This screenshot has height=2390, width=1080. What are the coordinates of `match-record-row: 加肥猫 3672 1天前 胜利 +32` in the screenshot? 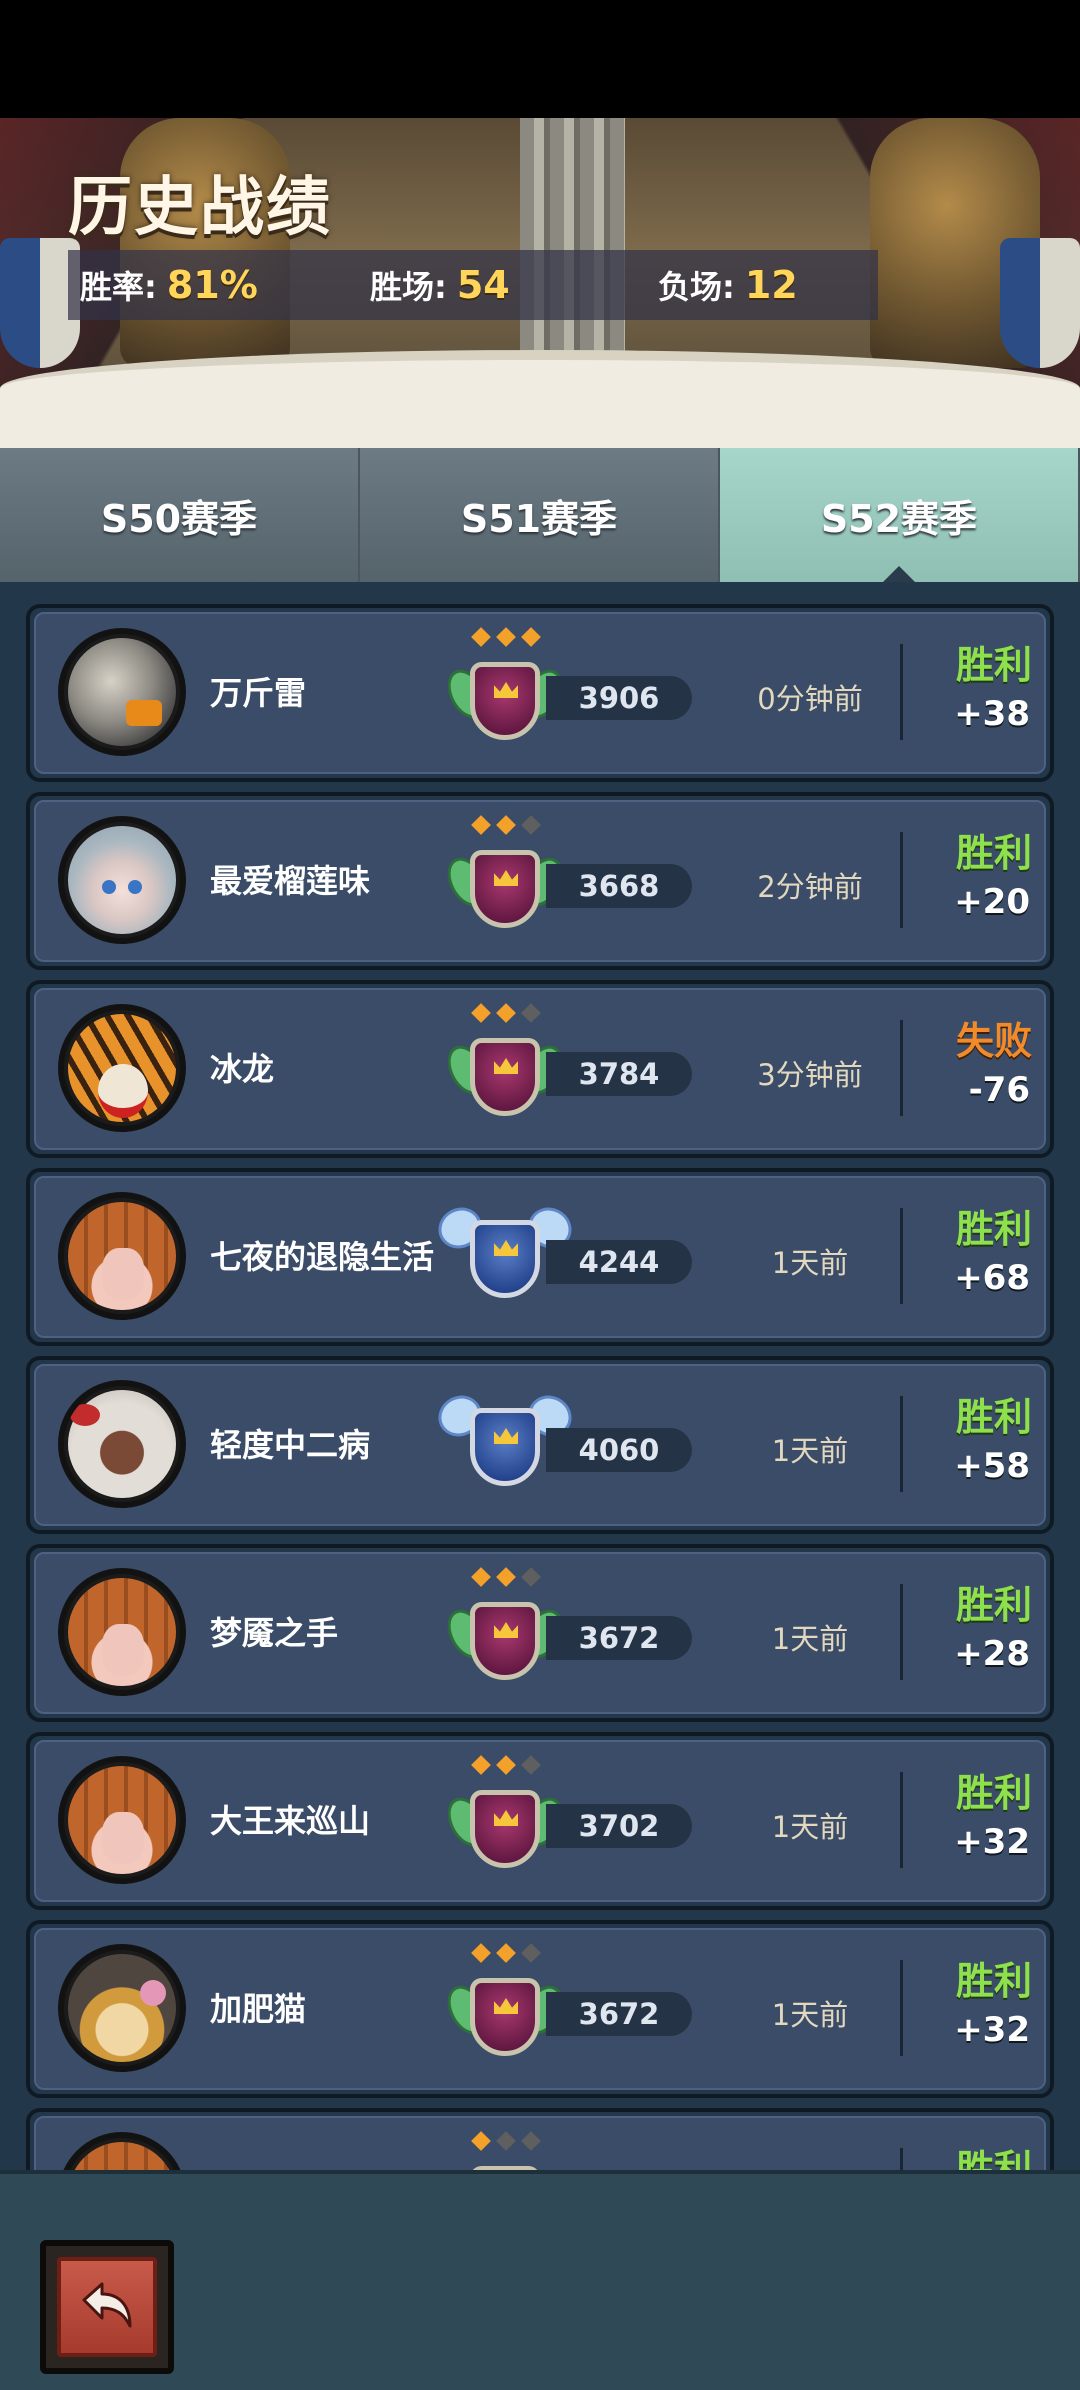 It's located at (540, 2009).